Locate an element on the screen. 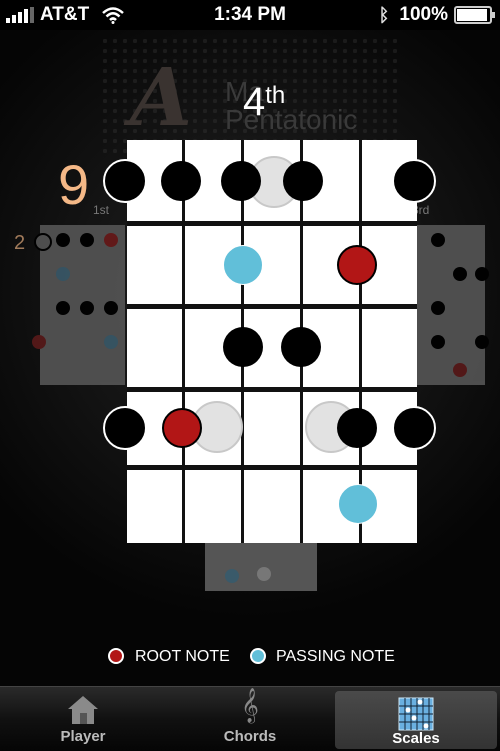 This screenshot has height=751, width=500. battery-info: ᛒ 100% is located at coordinates (436, 15).